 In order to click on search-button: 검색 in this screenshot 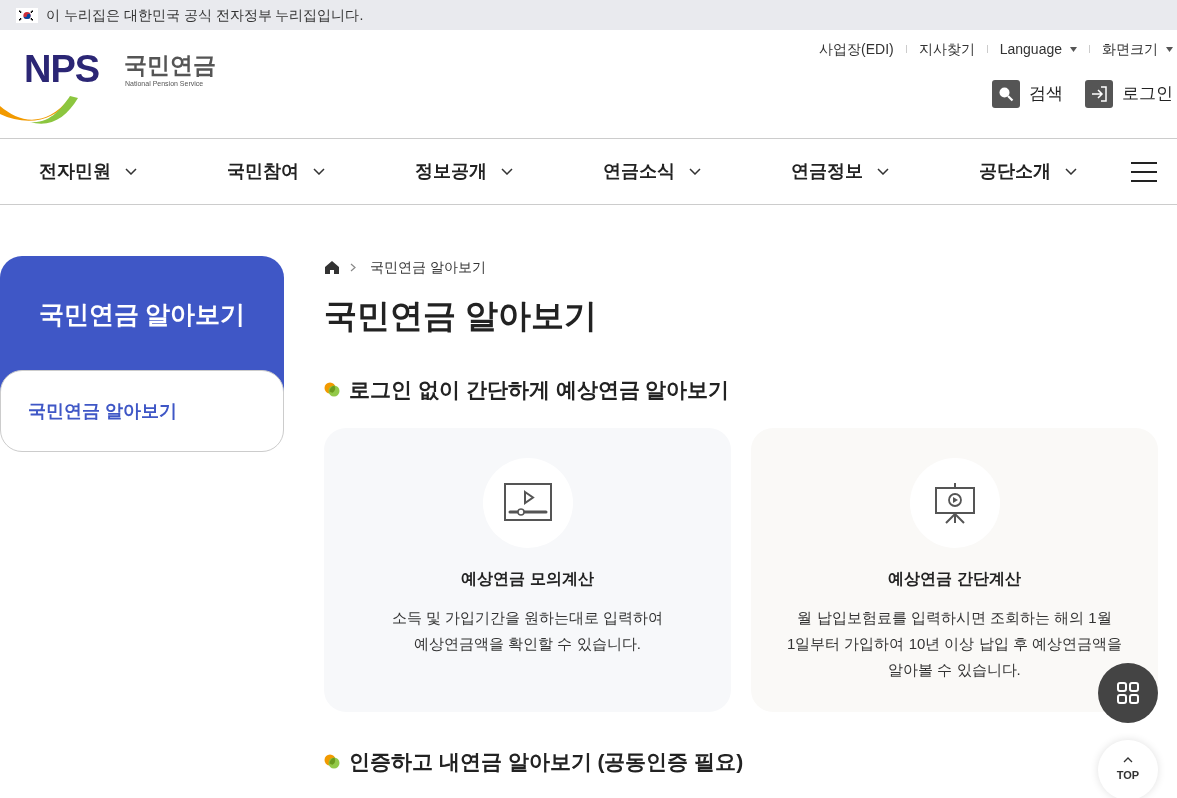, I will do `click(1027, 94)`.